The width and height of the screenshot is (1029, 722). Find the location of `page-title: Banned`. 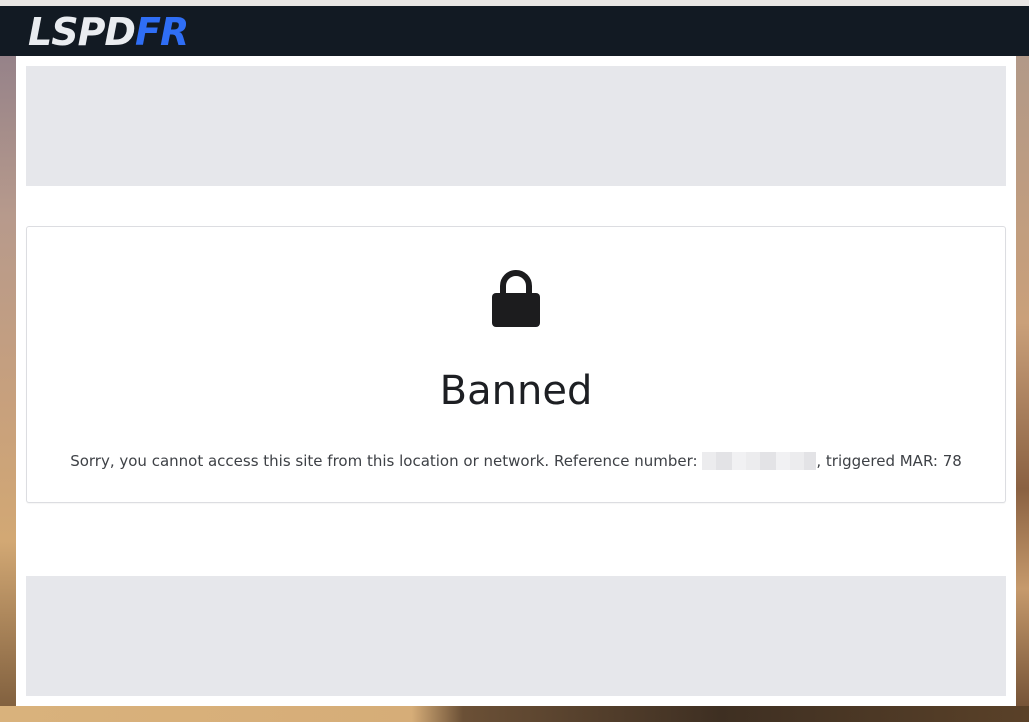

page-title: Banned is located at coordinates (516, 391).